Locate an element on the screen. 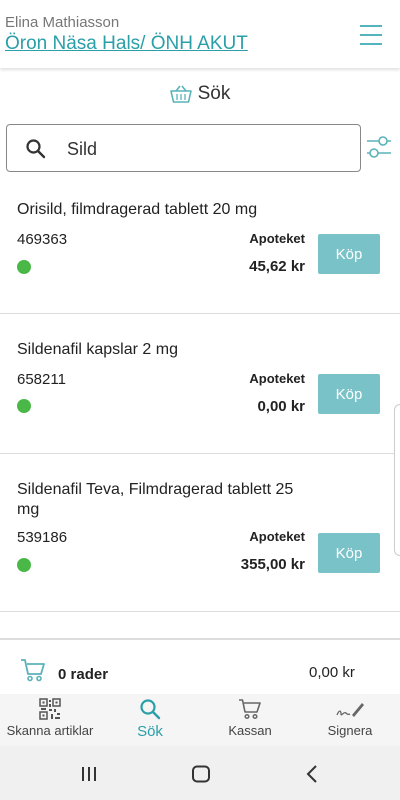 This screenshot has height=800, width=400. recent-apps-icon is located at coordinates (89, 774).